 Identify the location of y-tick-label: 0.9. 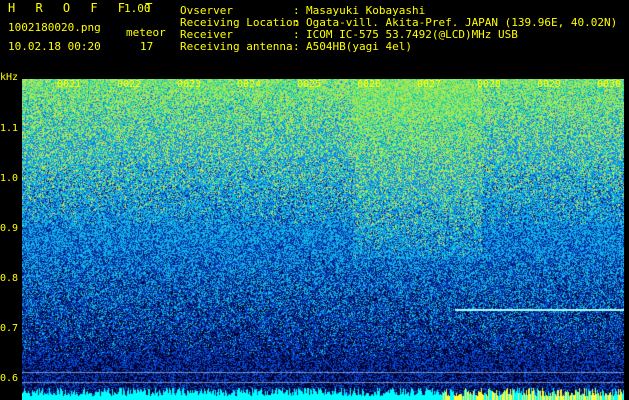
(9, 228).